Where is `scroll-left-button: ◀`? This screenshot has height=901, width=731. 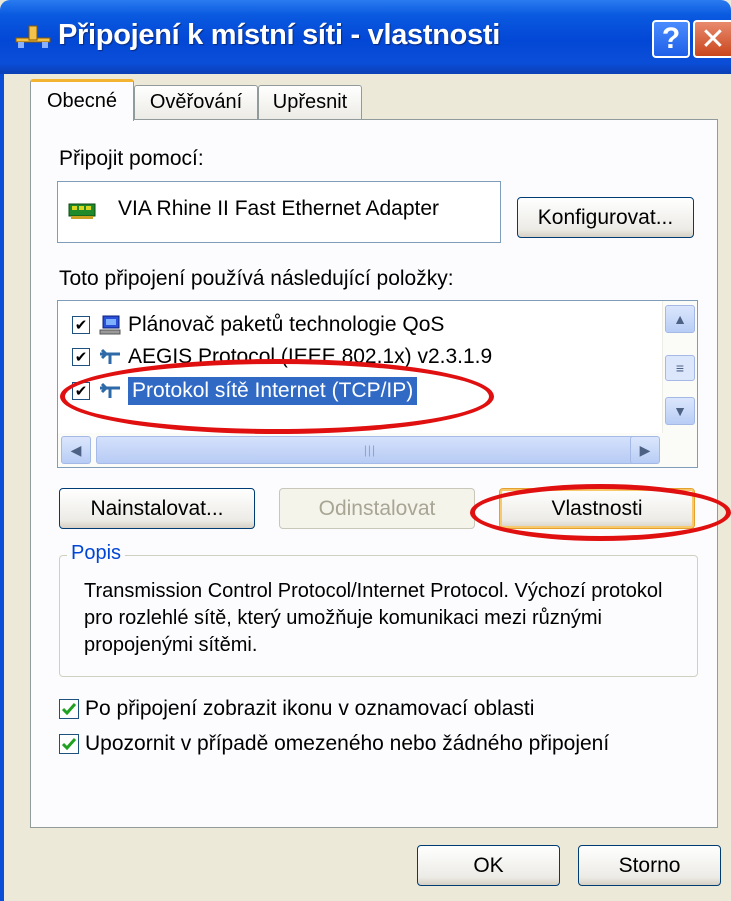 scroll-left-button: ◀ is located at coordinates (76, 450).